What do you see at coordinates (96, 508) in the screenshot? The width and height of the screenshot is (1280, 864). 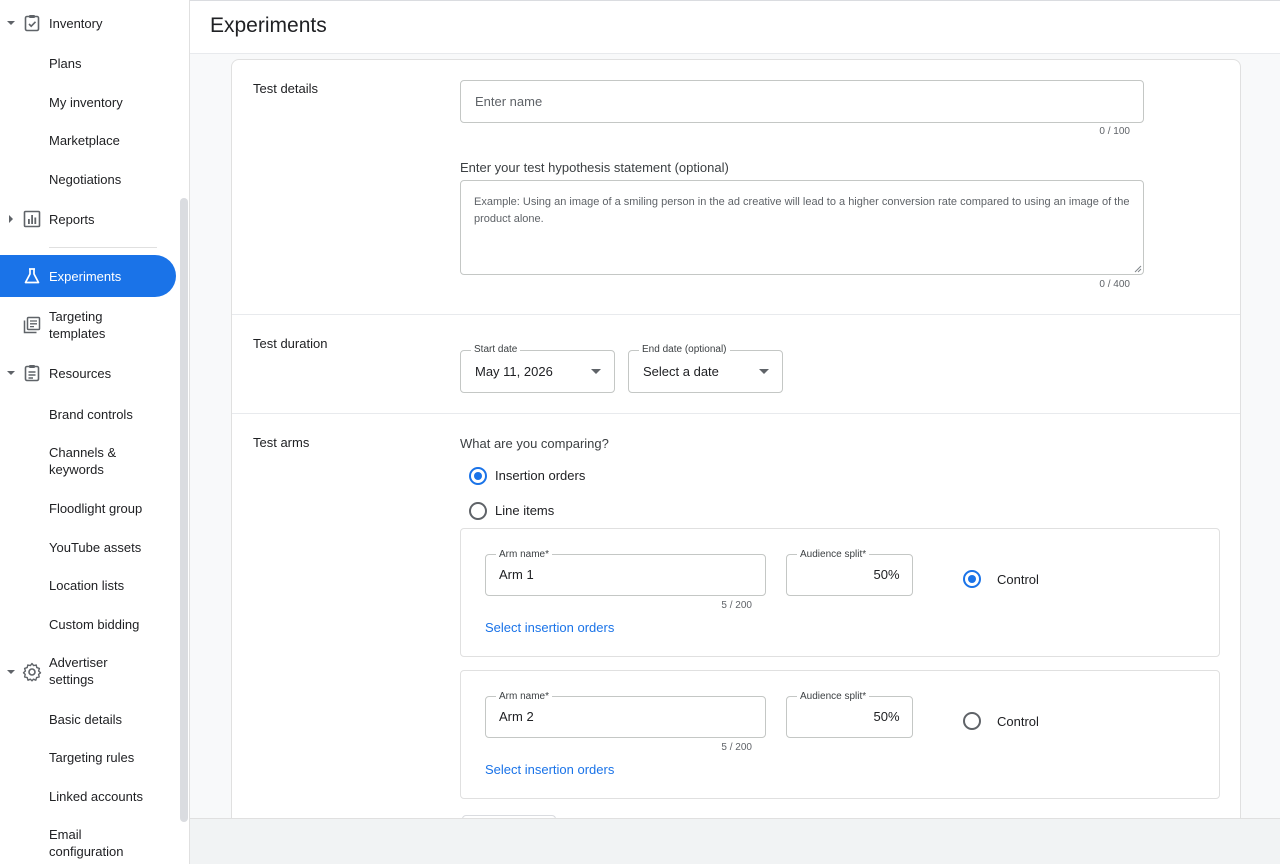 I see `sidebar-item-label: Floodlight group` at bounding box center [96, 508].